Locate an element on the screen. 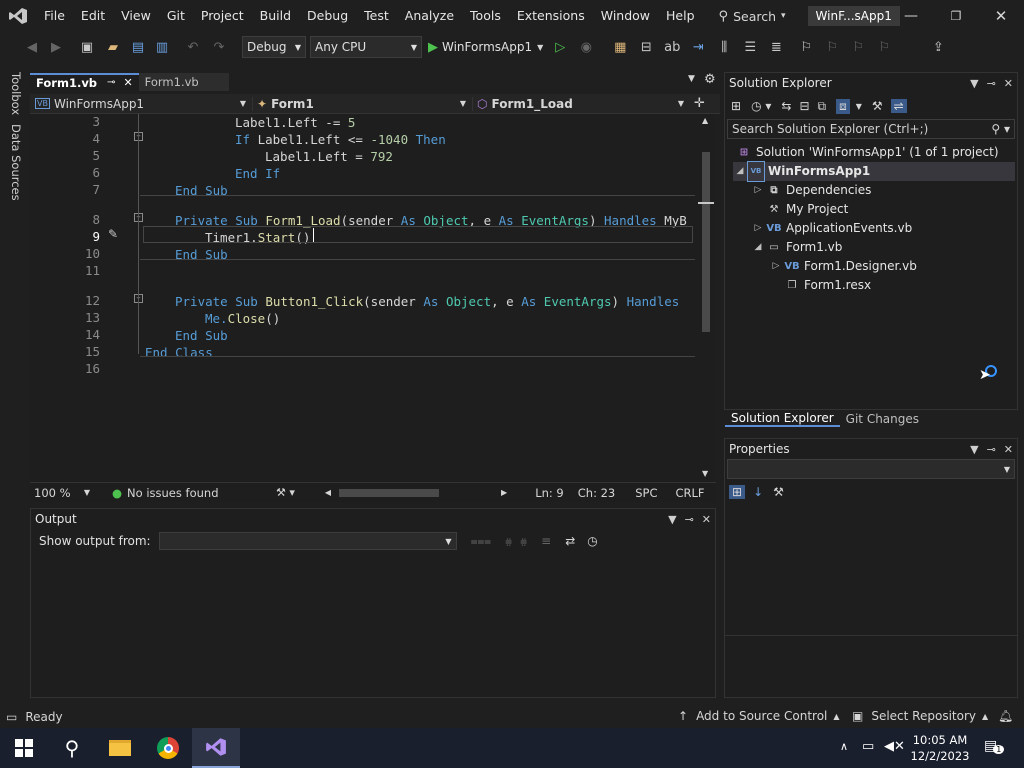 This screenshot has height=768, width=1024. back-icon: ◀ is located at coordinates (32, 47).